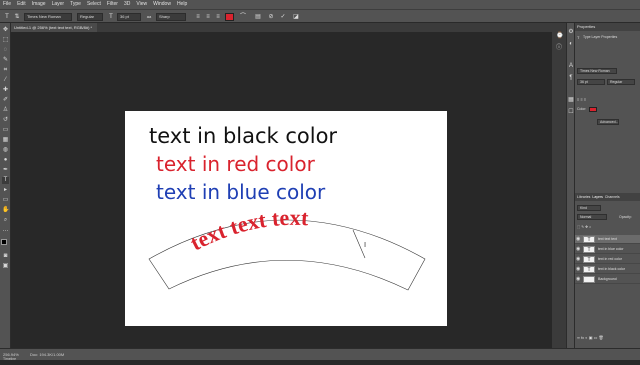  I want to click on menu-type: Type, so click(75, 4).